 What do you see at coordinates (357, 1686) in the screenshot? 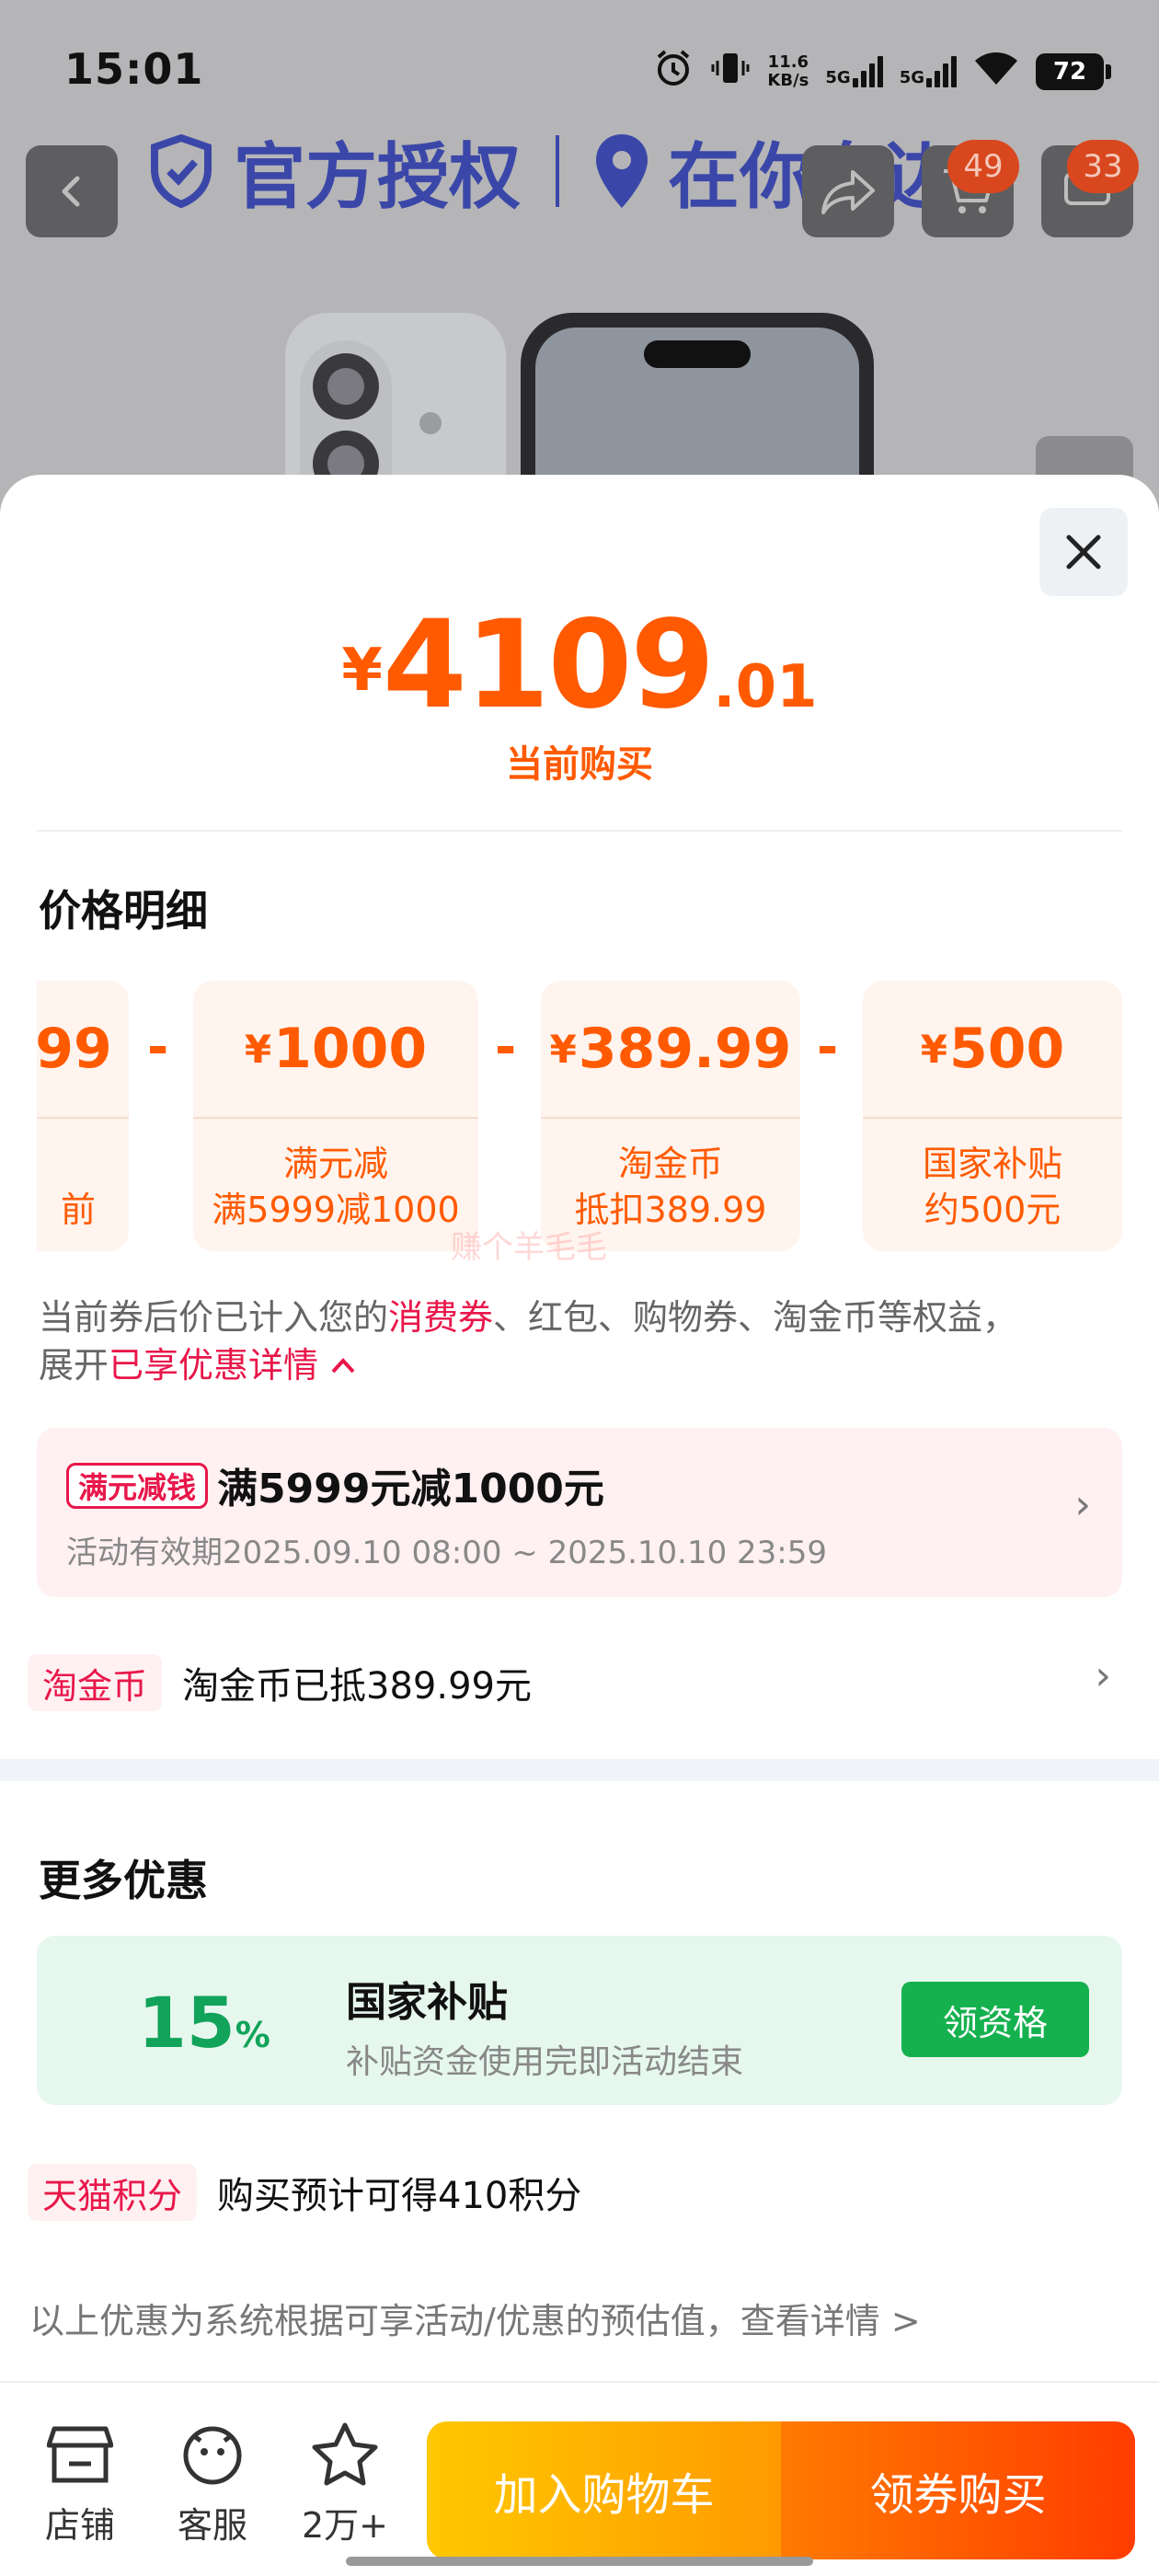
I see `taojinbi-text: 淘金币已抵389.99元` at bounding box center [357, 1686].